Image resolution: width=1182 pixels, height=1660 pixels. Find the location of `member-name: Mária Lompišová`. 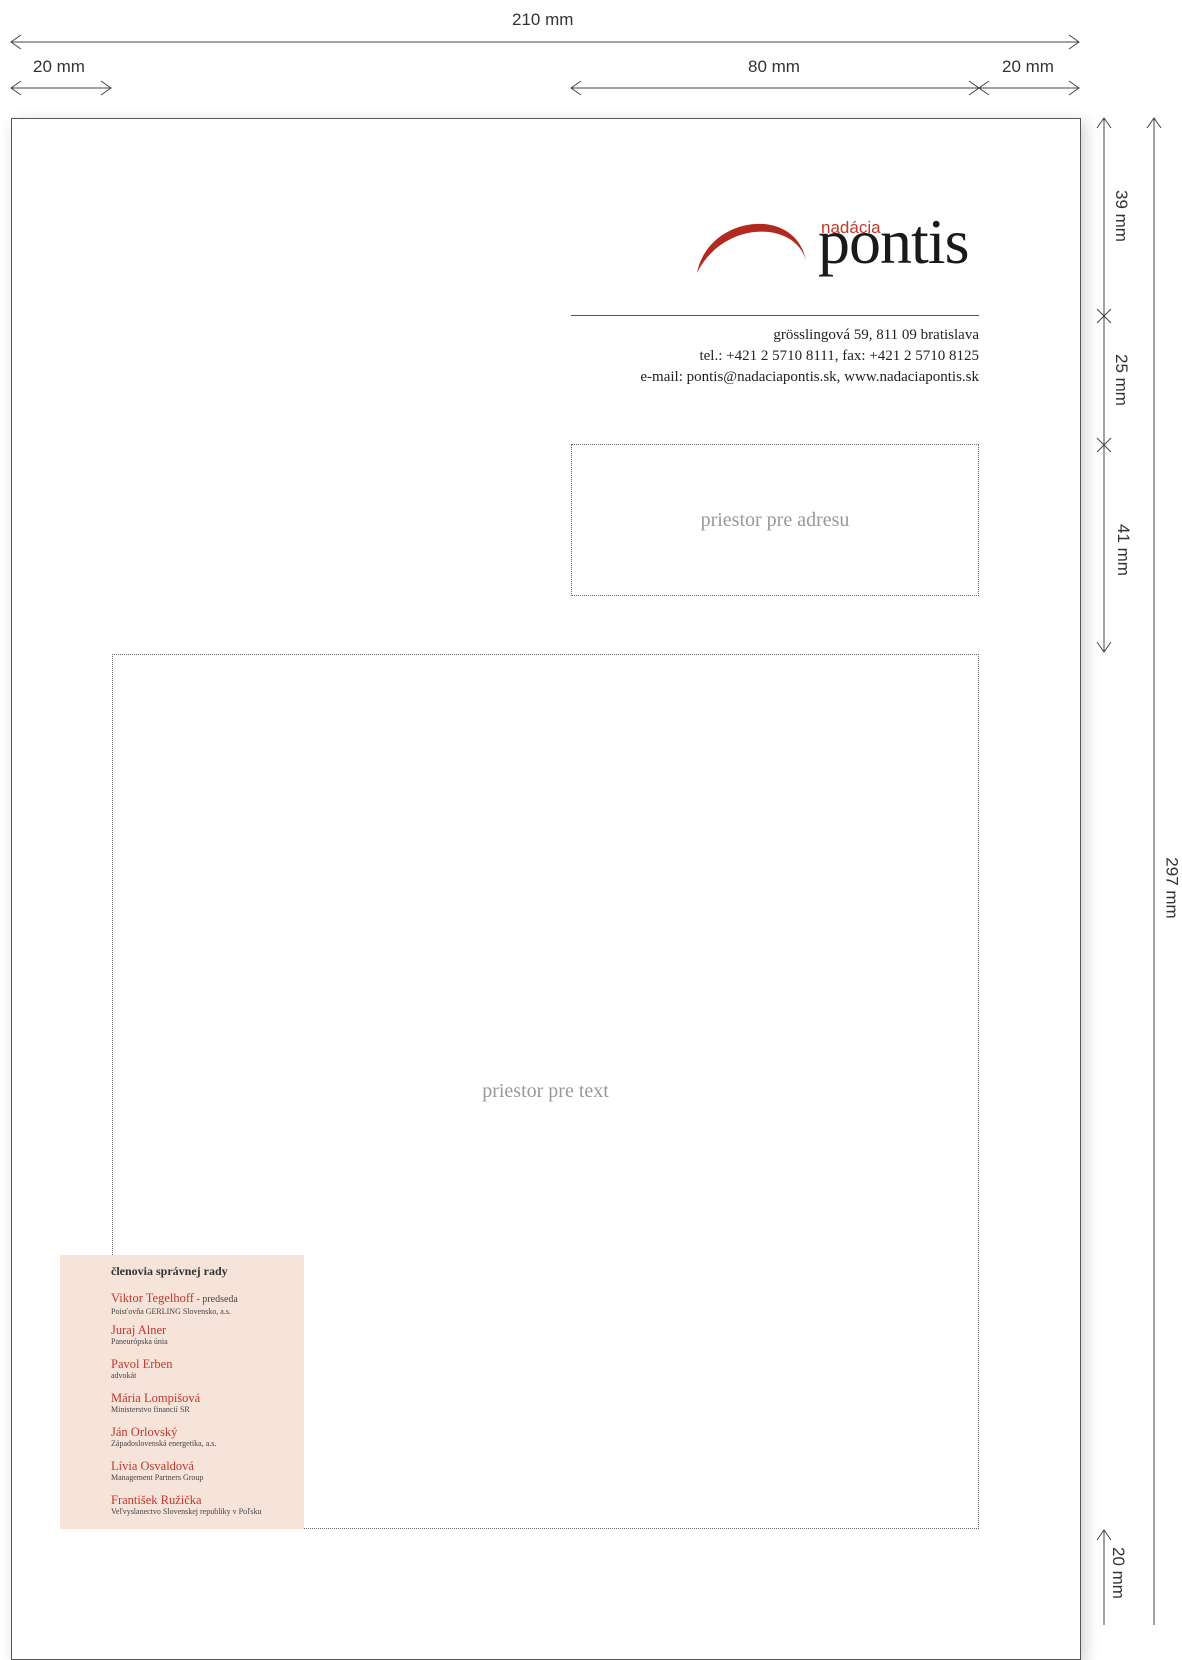

member-name: Mária Lompišová is located at coordinates (156, 1398).